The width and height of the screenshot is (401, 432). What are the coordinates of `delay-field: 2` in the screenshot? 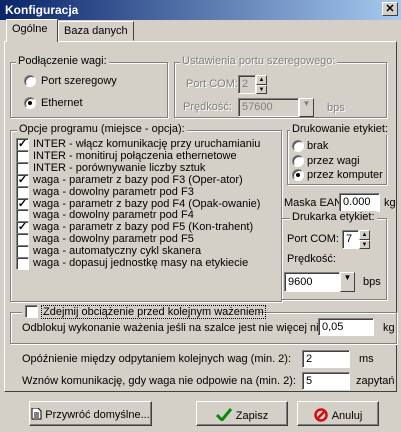 It's located at (326, 359).